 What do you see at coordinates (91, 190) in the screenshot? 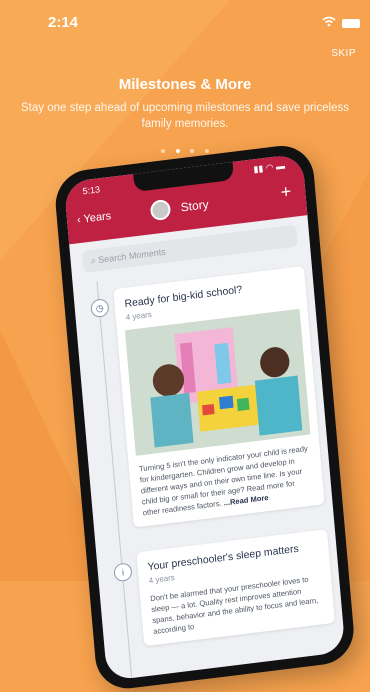
I see `phone-status-time: 5:13` at bounding box center [91, 190].